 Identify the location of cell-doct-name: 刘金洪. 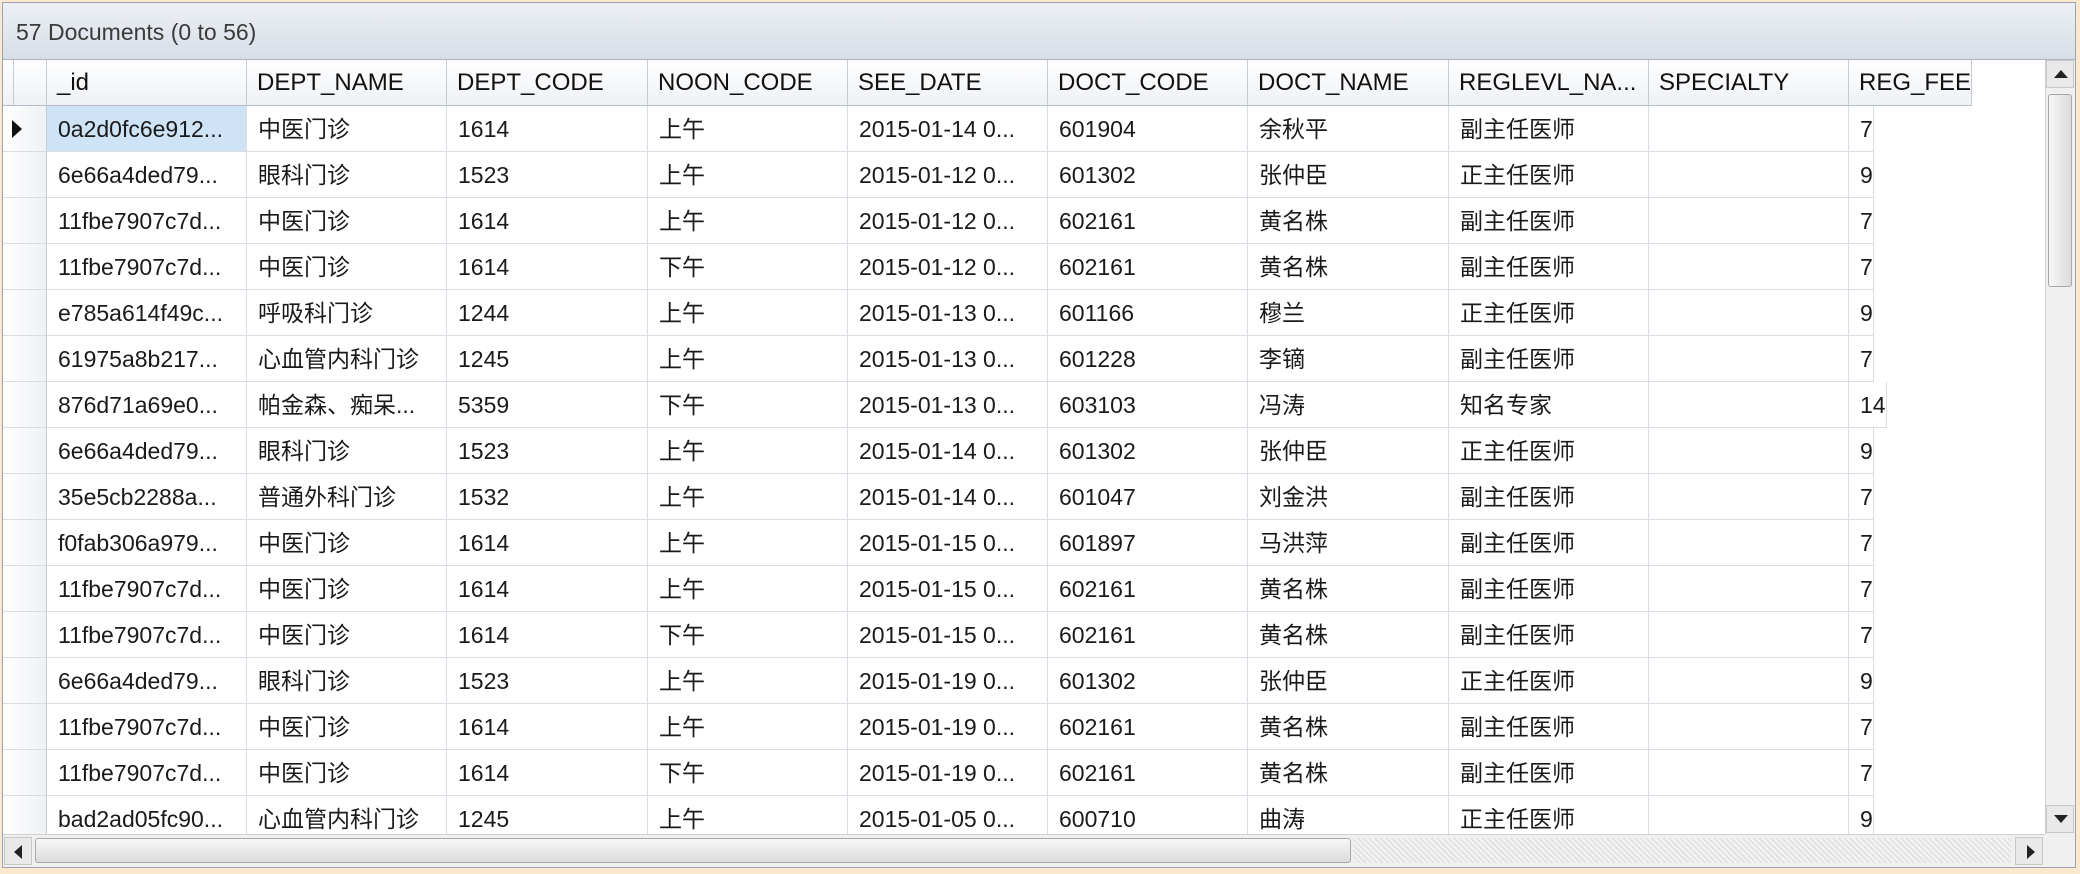
(1348, 497).